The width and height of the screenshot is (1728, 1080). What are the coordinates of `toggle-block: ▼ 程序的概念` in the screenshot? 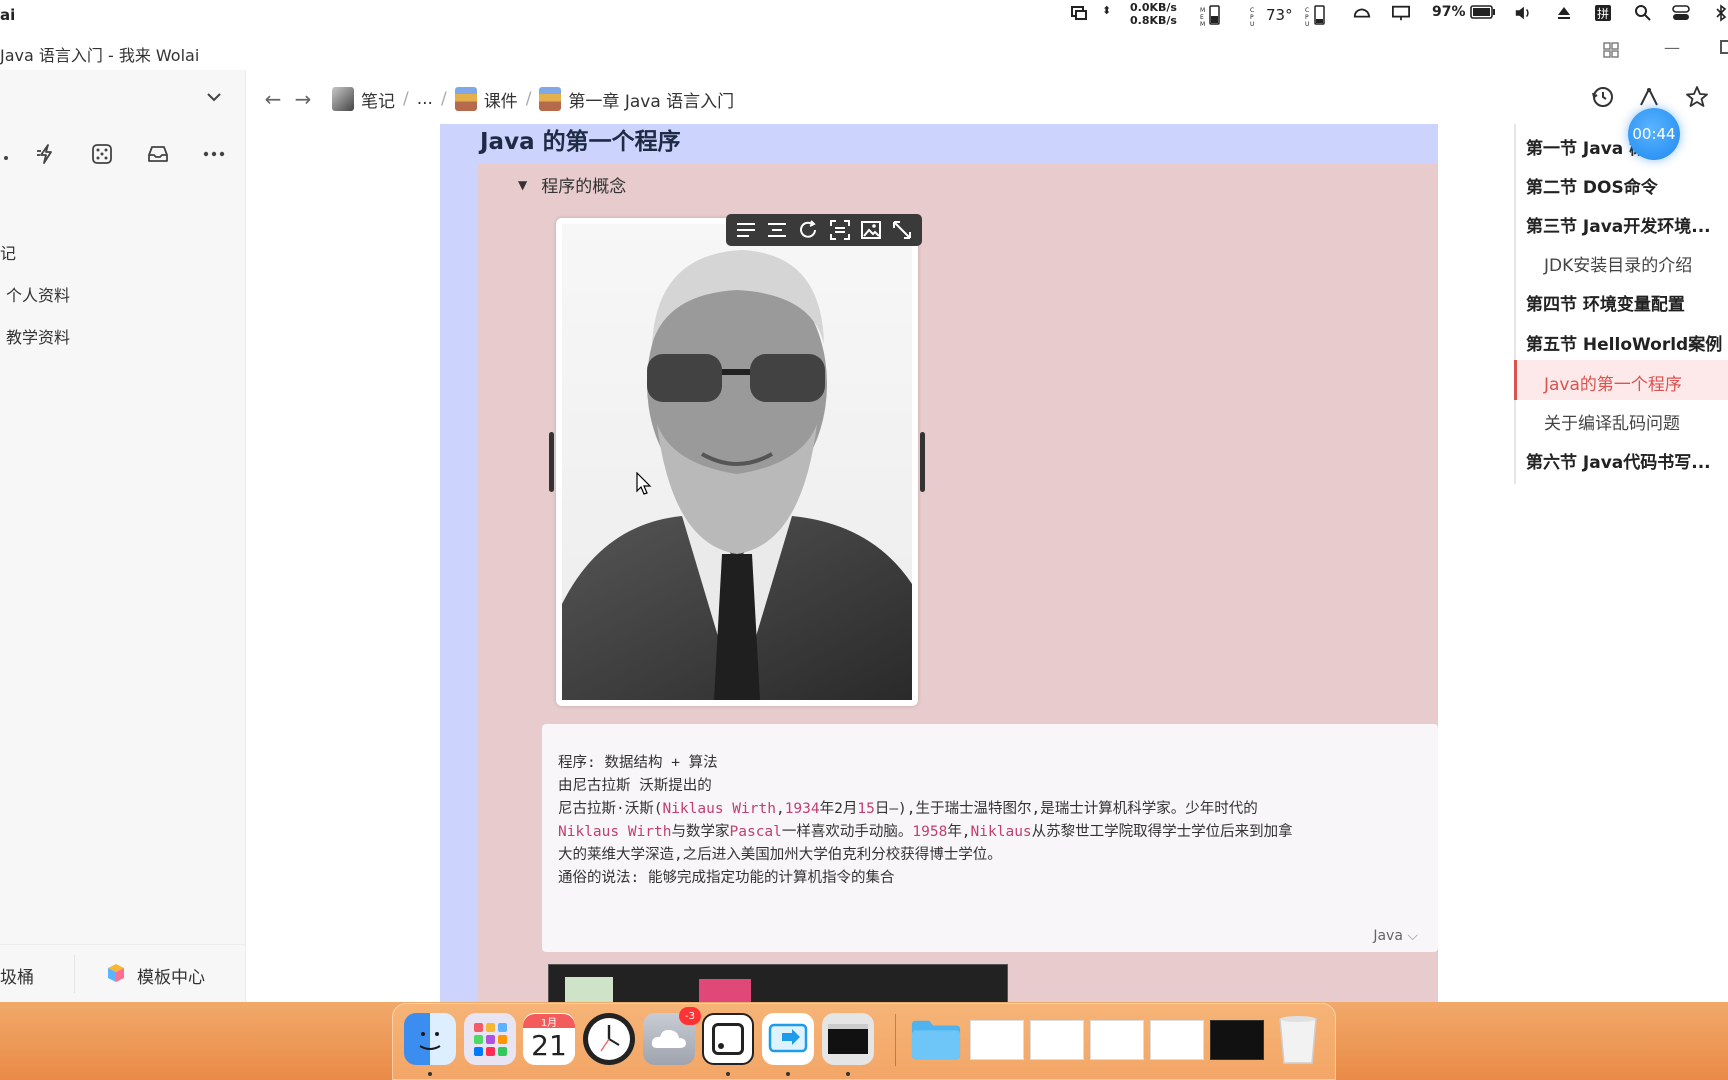 It's located at (572, 184).